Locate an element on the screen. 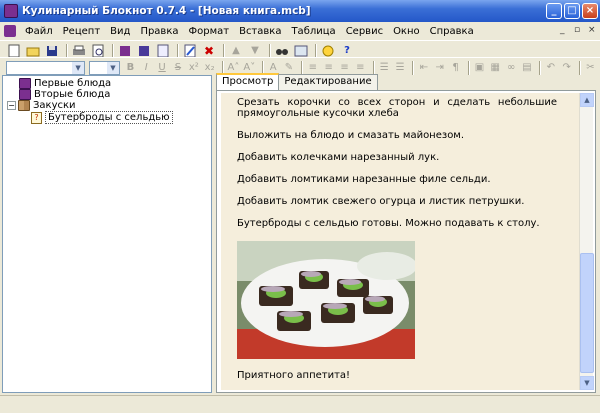  recipe-step: Добавить колечками нарезанный лук. is located at coordinates (338, 157).